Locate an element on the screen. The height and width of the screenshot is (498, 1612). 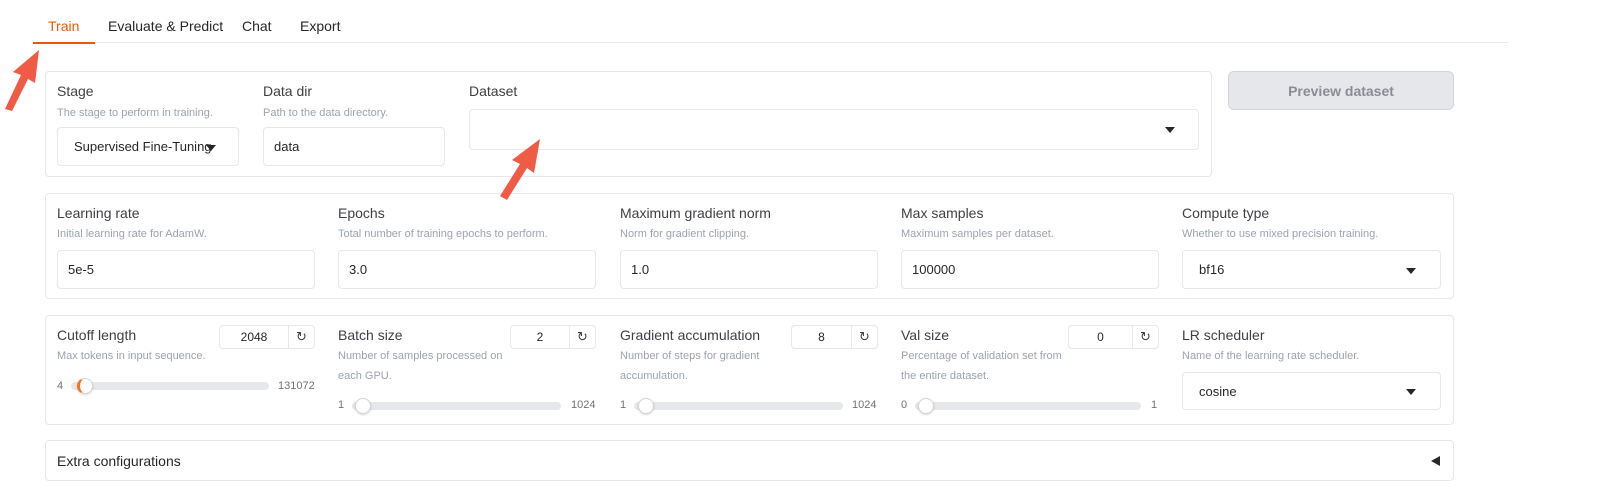
val-size-value: 0 is located at coordinates (1100, 337).